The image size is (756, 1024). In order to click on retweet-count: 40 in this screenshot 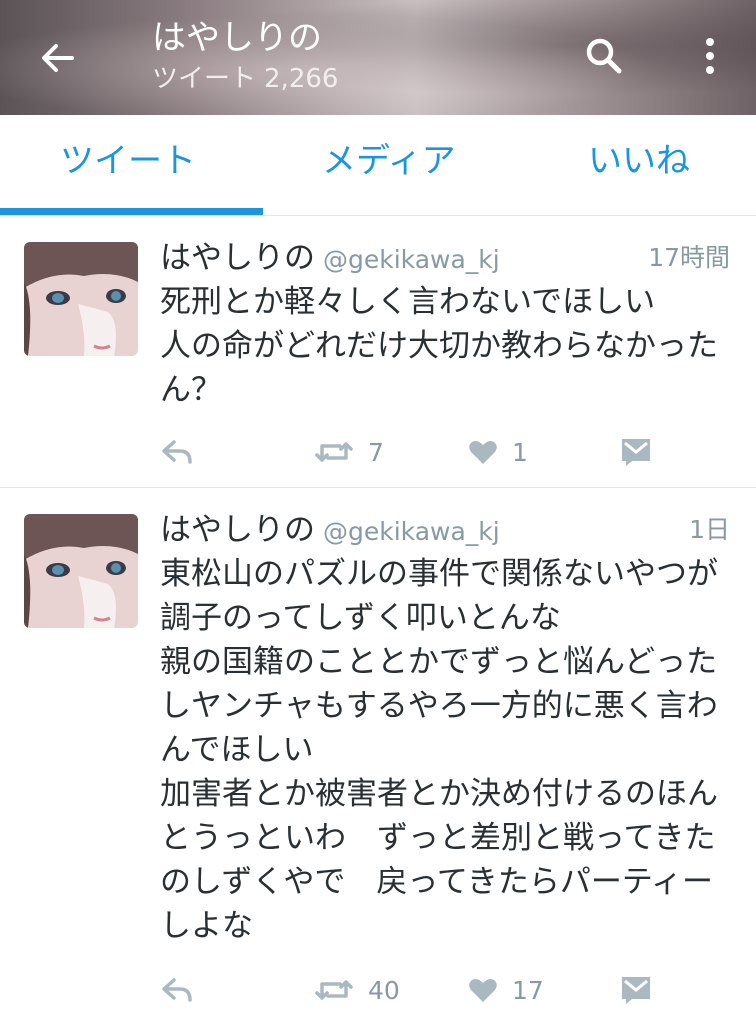, I will do `click(384, 990)`.